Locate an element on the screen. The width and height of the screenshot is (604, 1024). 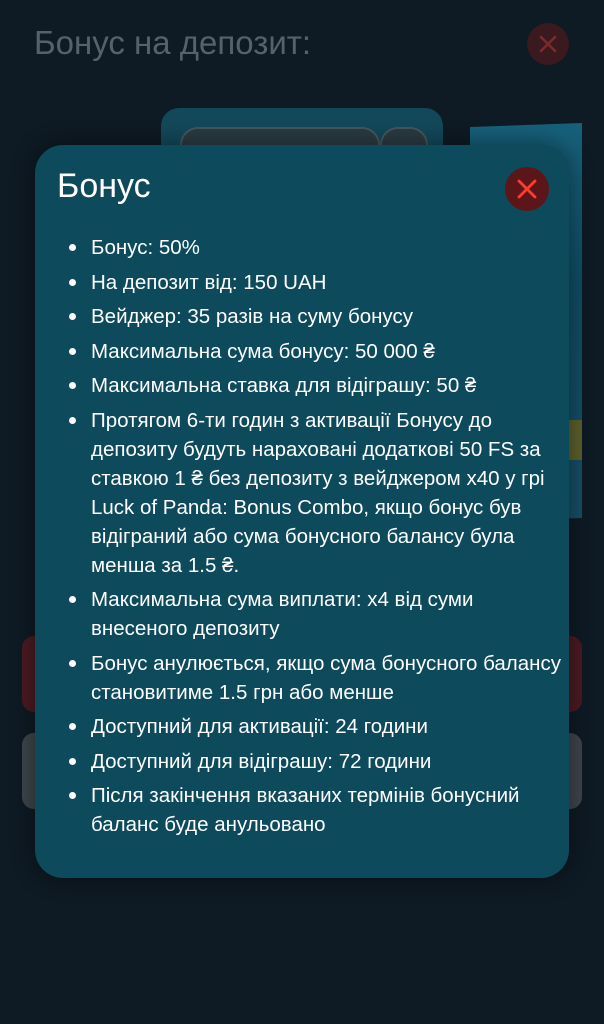
list-item: На депозит від: 150 UAH is located at coordinates (315, 282).